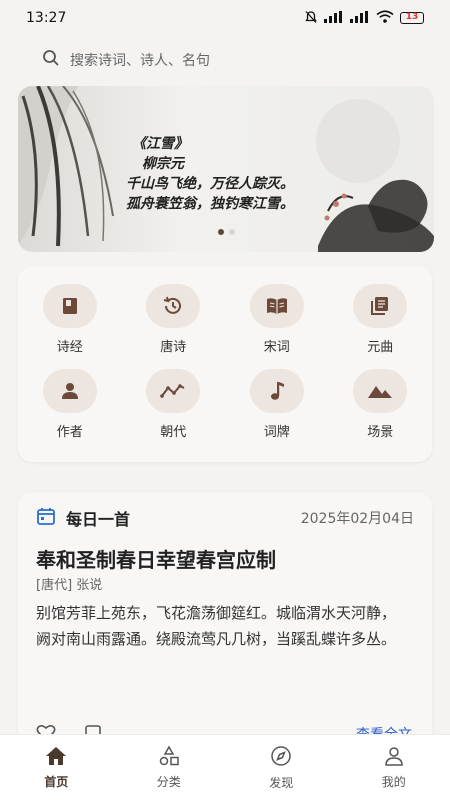 The height and width of the screenshot is (800, 450). What do you see at coordinates (69, 585) in the screenshot?
I see `poem-author: [唐代] 张说` at bounding box center [69, 585].